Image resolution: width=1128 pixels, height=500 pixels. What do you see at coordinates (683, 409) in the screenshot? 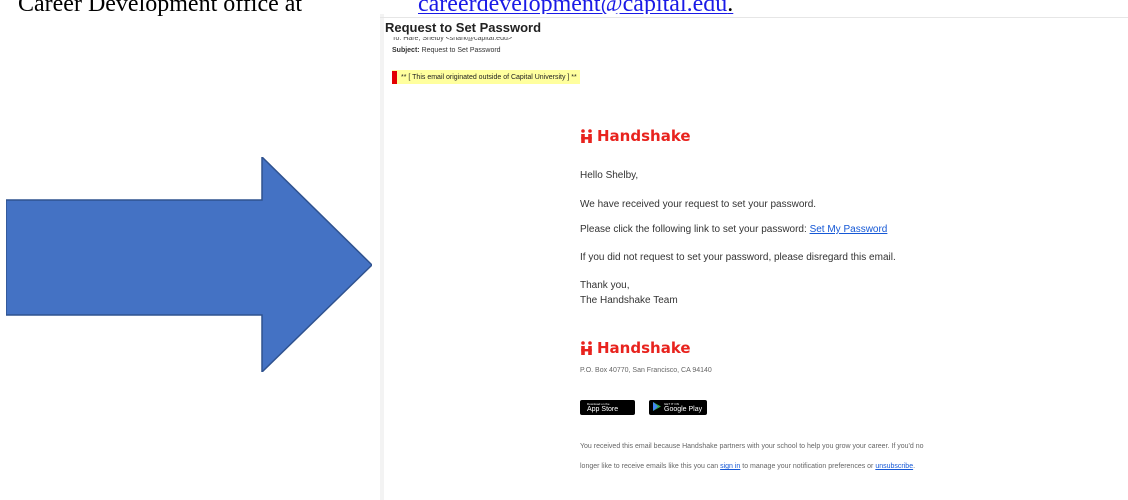
I see `google-play-text: Google Play` at bounding box center [683, 409].